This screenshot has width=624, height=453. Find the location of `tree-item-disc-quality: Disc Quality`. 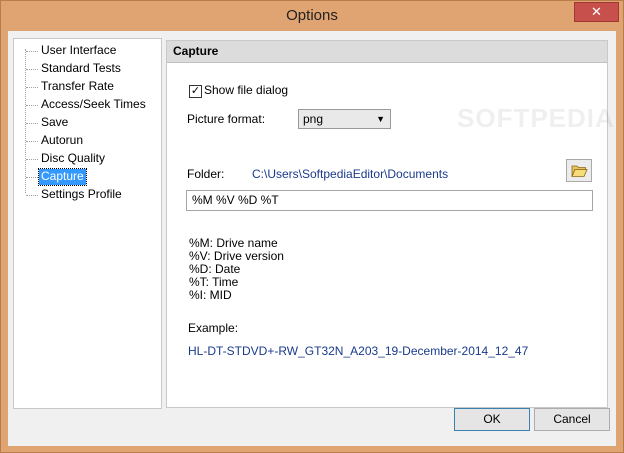

tree-item-disc-quality: Disc Quality is located at coordinates (73, 159).